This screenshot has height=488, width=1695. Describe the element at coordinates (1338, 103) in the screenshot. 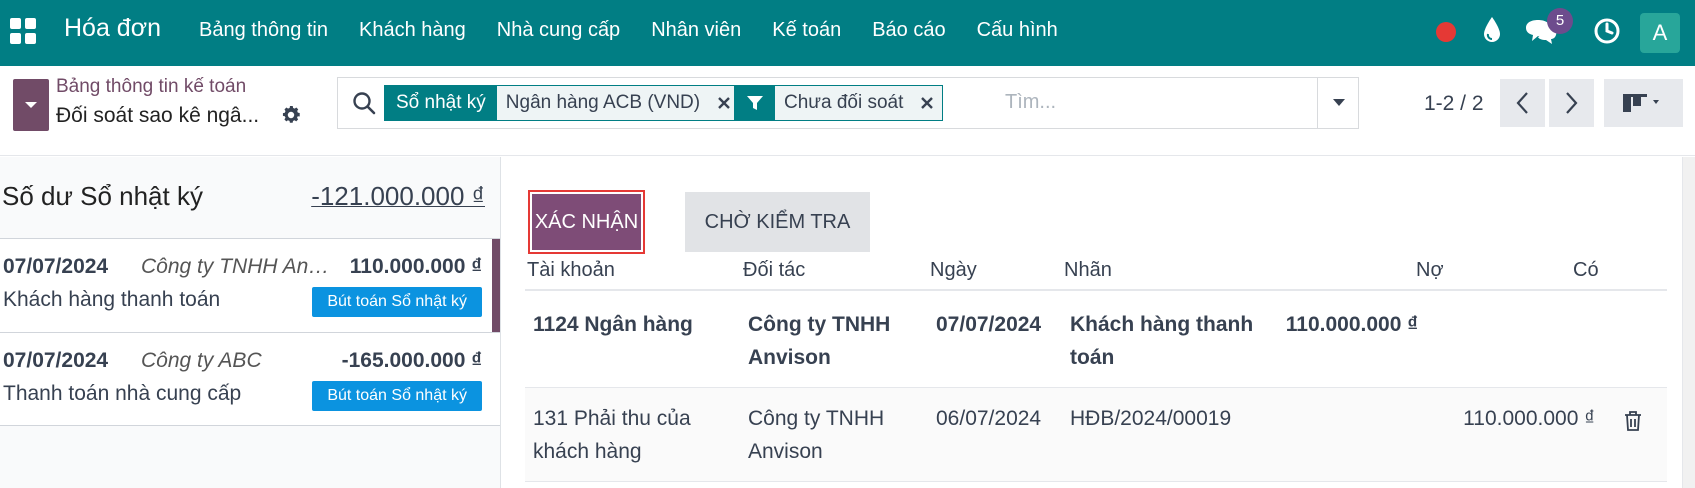

I see `search-options-toggle` at that location.